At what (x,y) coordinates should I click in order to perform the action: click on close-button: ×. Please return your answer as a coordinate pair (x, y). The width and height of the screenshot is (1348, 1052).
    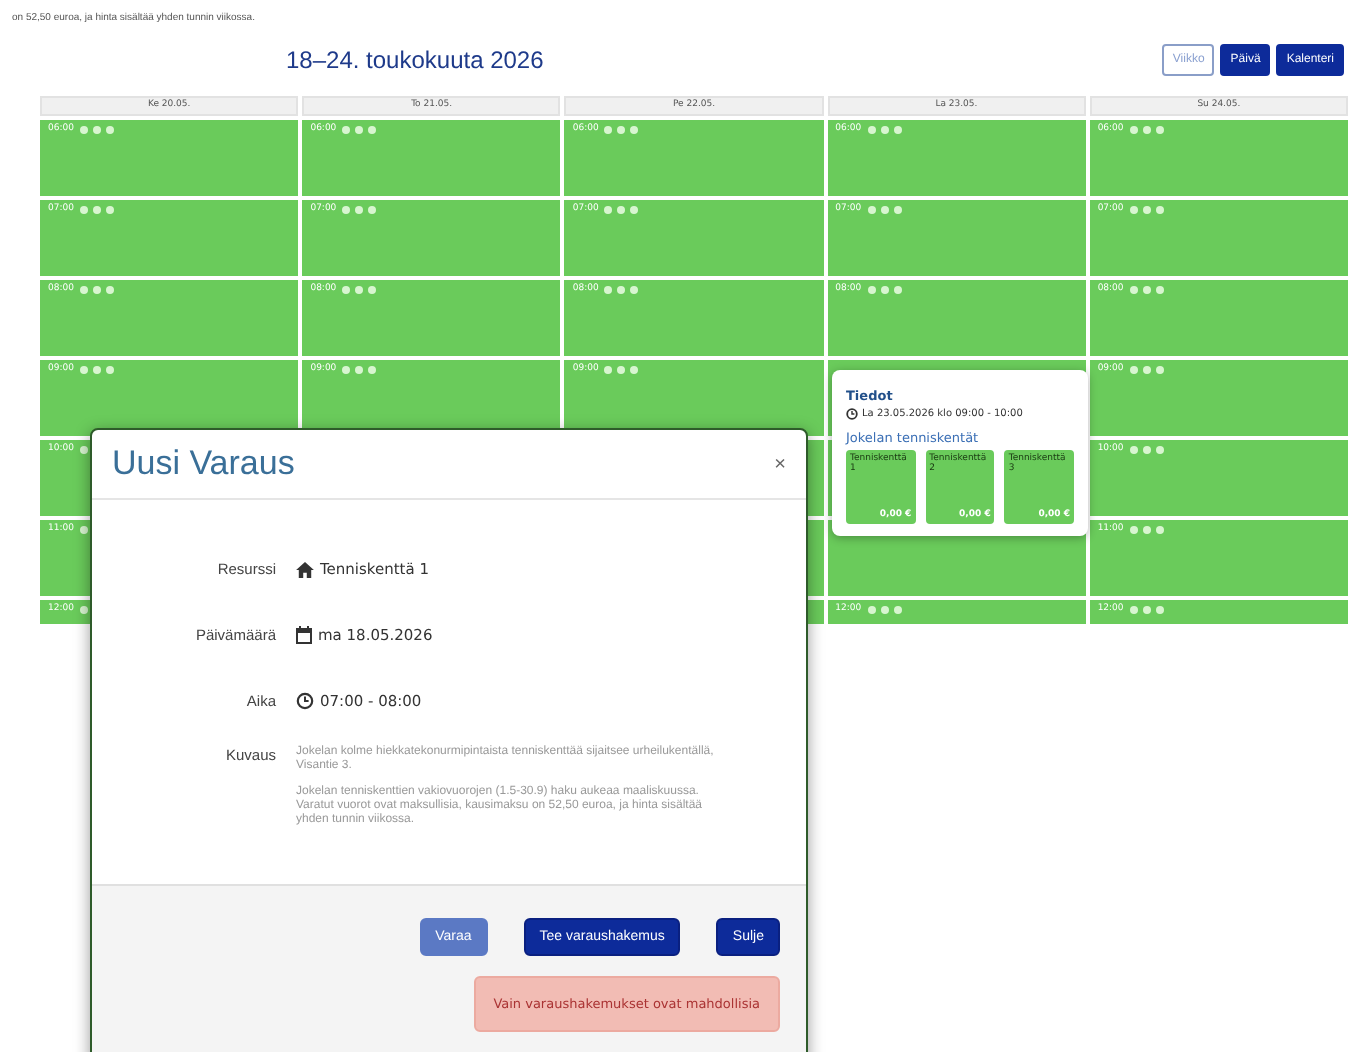
    Looking at the image, I should click on (780, 464).